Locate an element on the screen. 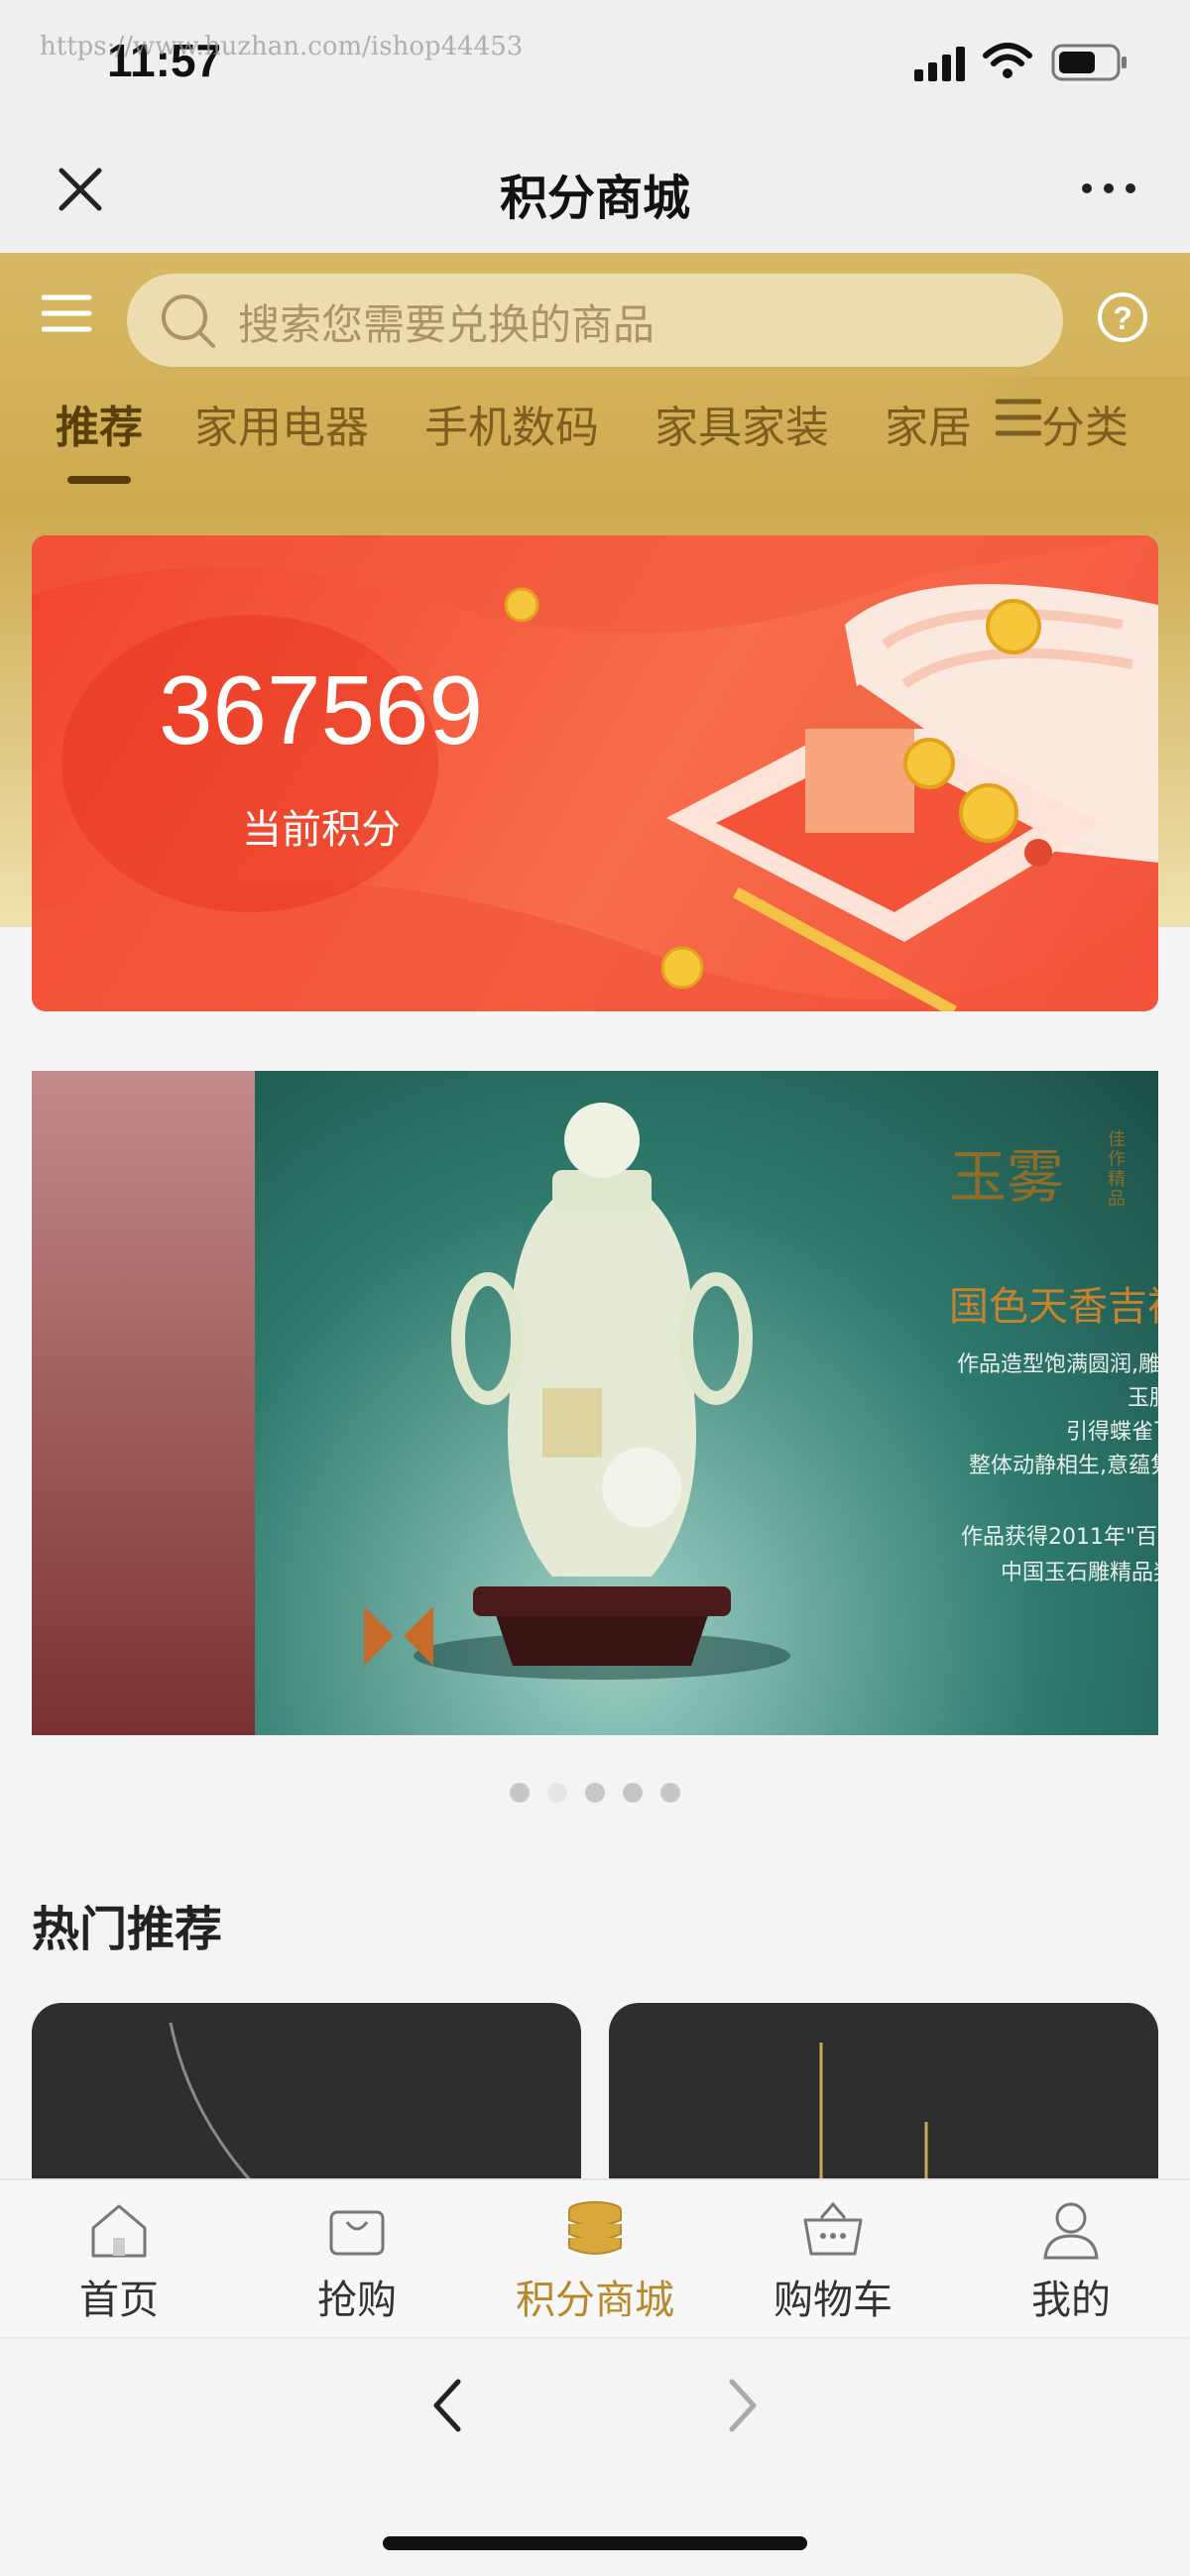 The width and height of the screenshot is (1190, 2576). tabbar-cart: 购物车 is located at coordinates (833, 2259).